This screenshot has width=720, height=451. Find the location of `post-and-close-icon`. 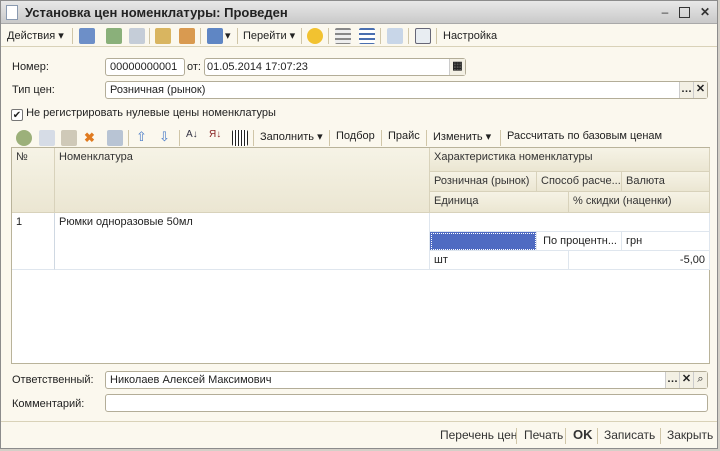

post-and-close-icon is located at coordinates (87, 36).